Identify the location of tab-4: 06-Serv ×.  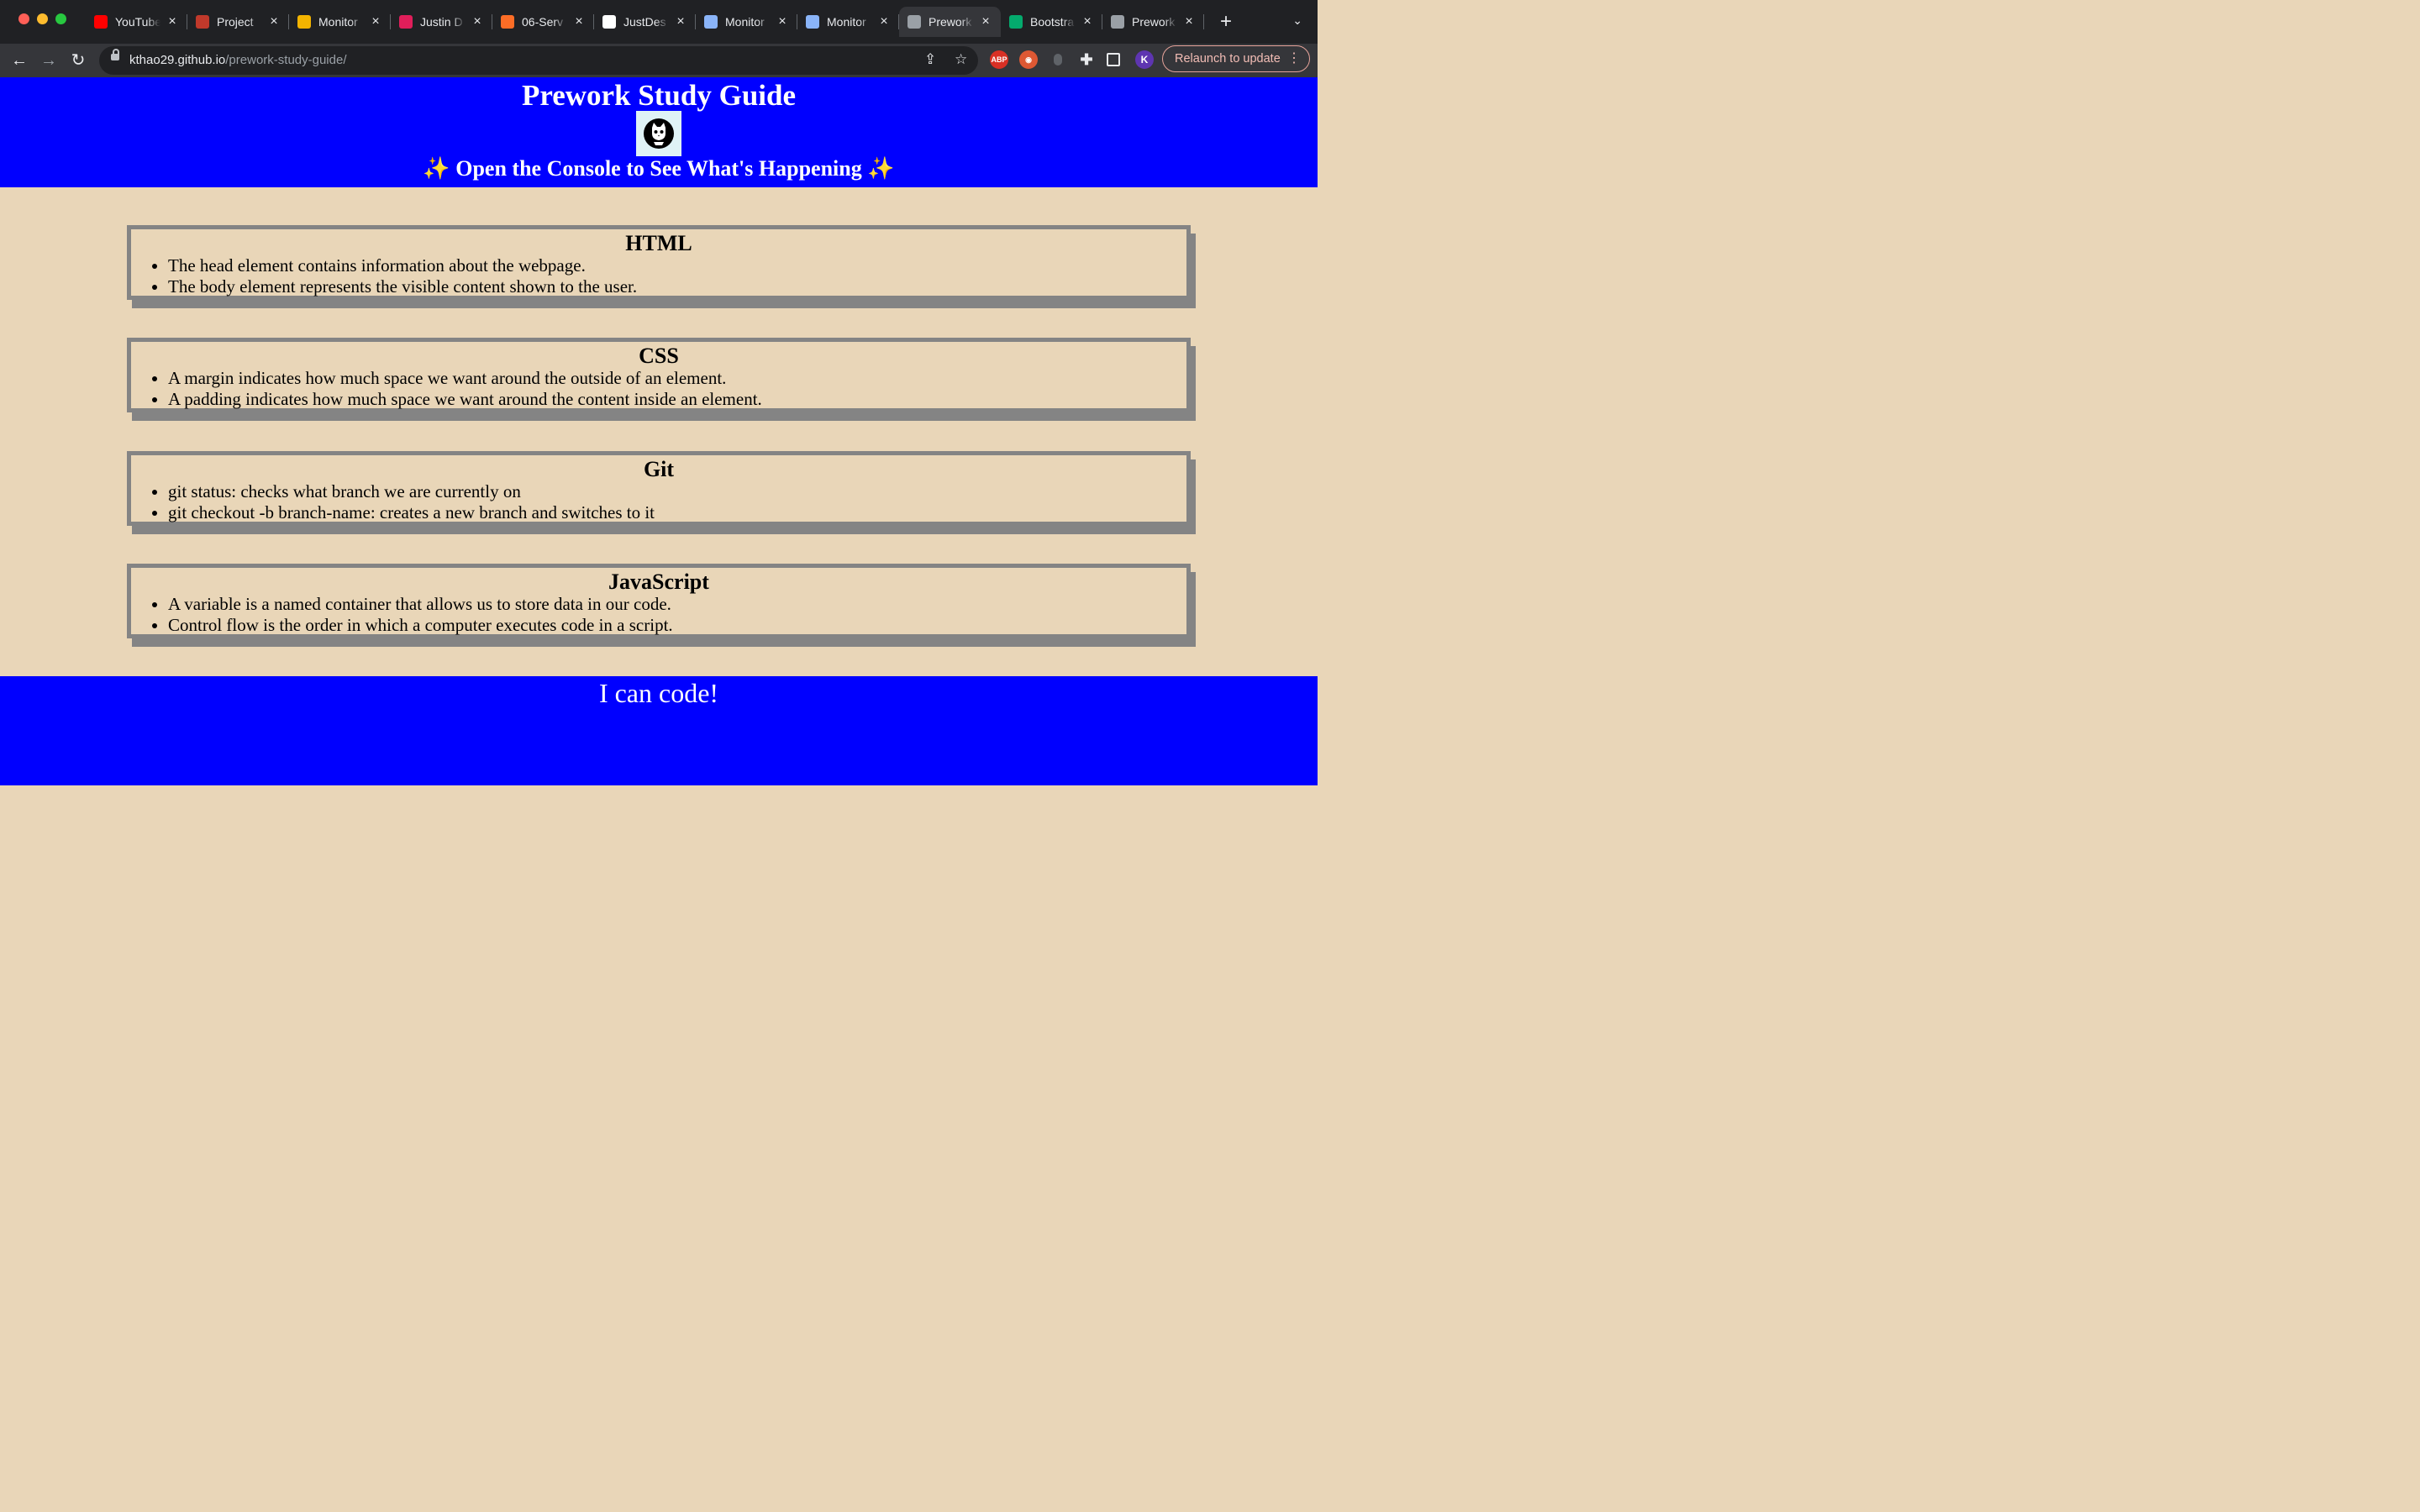
(543, 22).